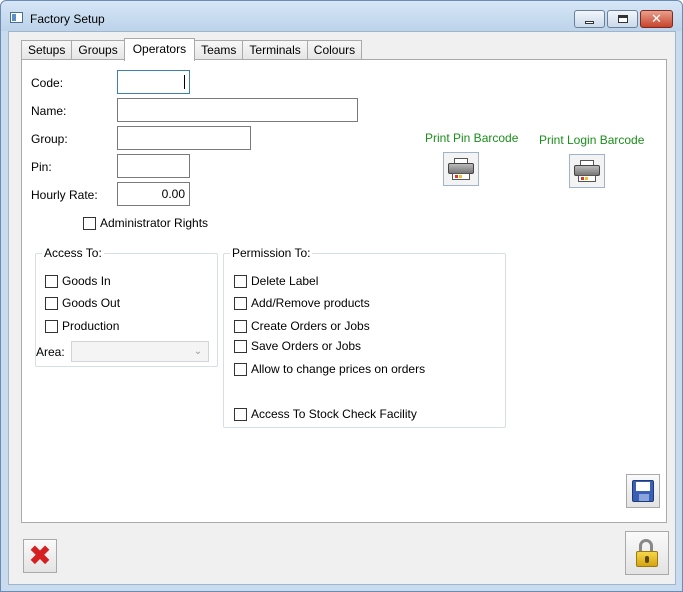 Image resolution: width=683 pixels, height=592 pixels. I want to click on save-orders-text: Save Orders or Jobs, so click(306, 346).